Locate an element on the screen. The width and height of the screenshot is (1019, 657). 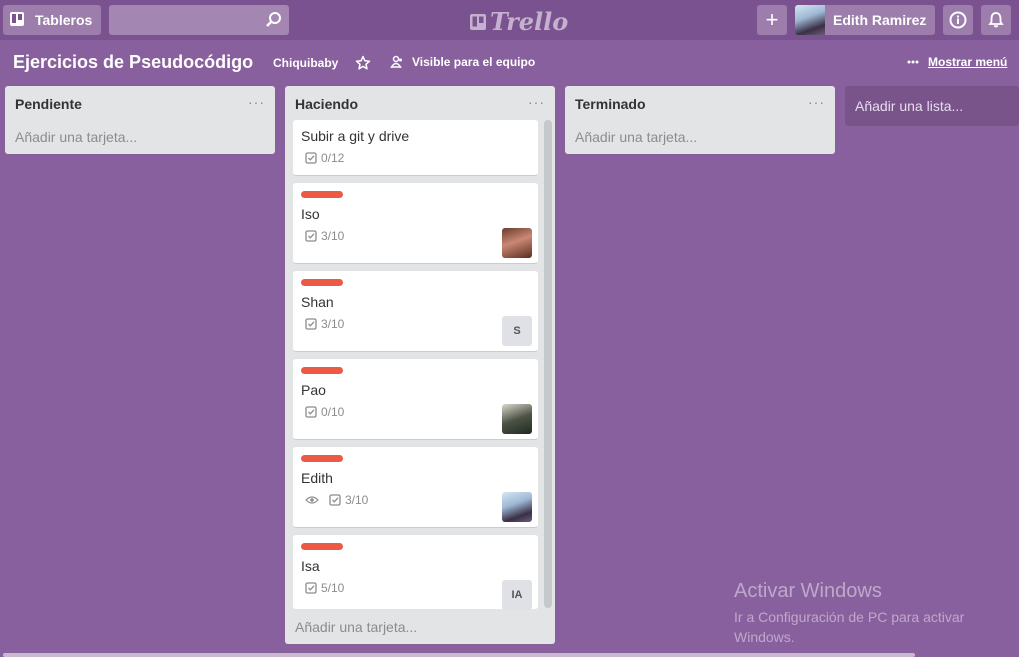
member-initials: S is located at coordinates (517, 331).